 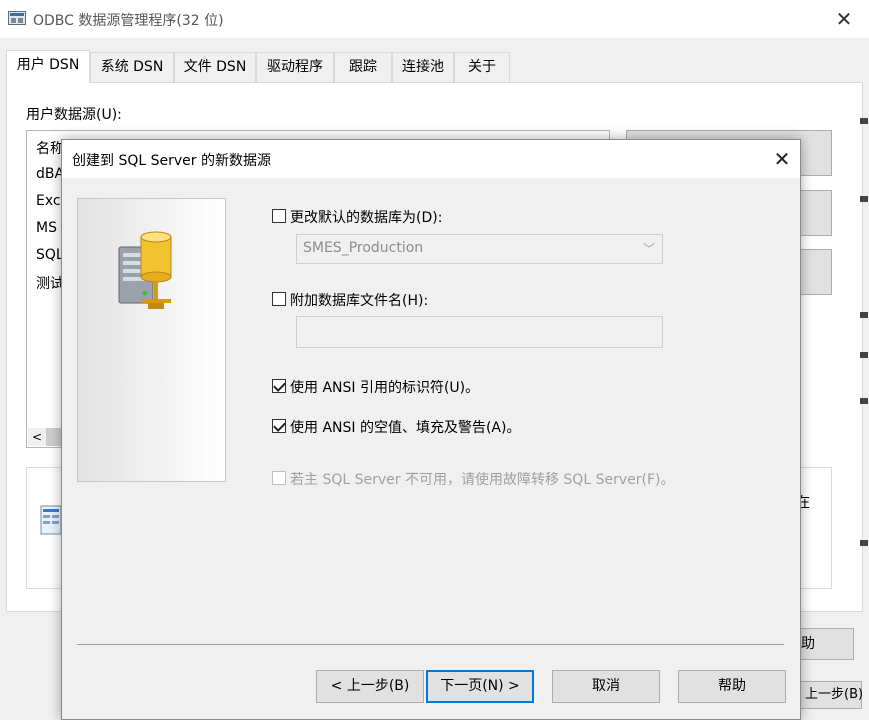 What do you see at coordinates (279, 386) in the screenshot?
I see `ansi-quoted-identifiers-checkbox` at bounding box center [279, 386].